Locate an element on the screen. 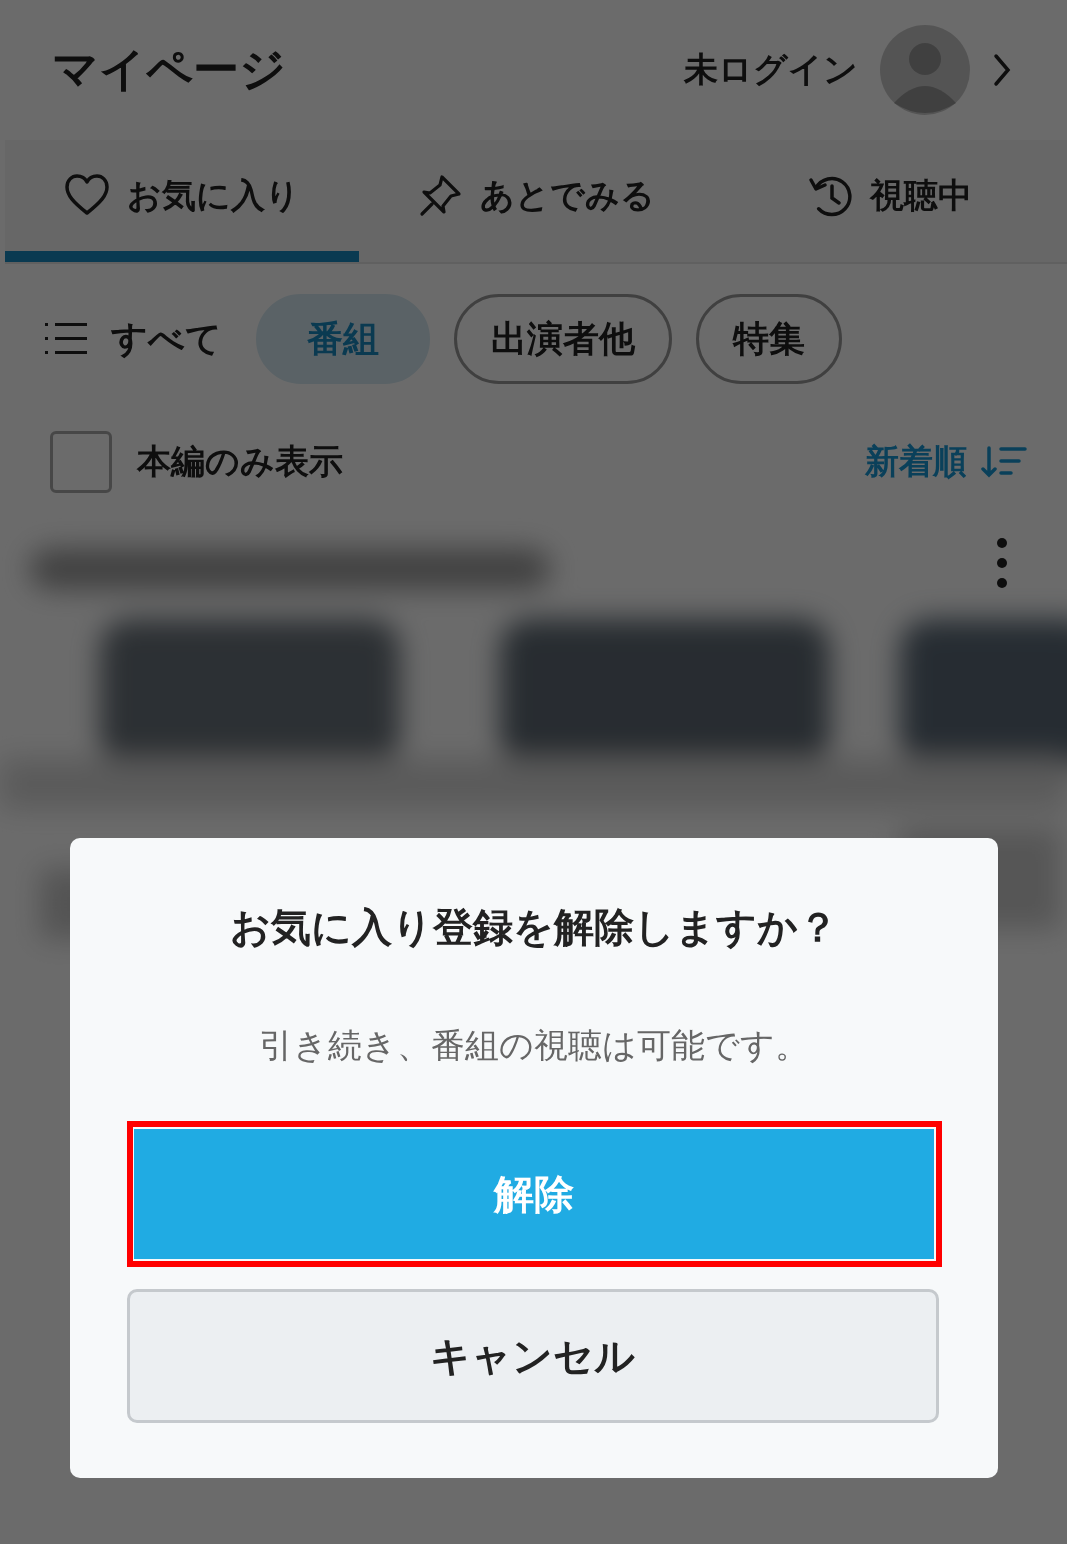  tab: 視聴中 is located at coordinates (890, 201).